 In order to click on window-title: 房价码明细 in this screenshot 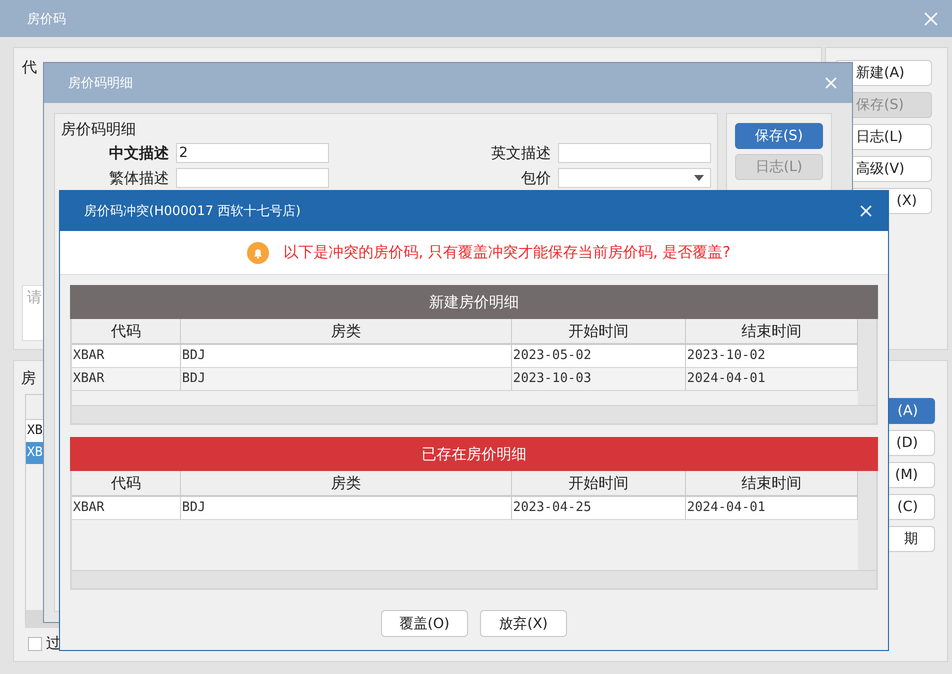, I will do `click(100, 83)`.